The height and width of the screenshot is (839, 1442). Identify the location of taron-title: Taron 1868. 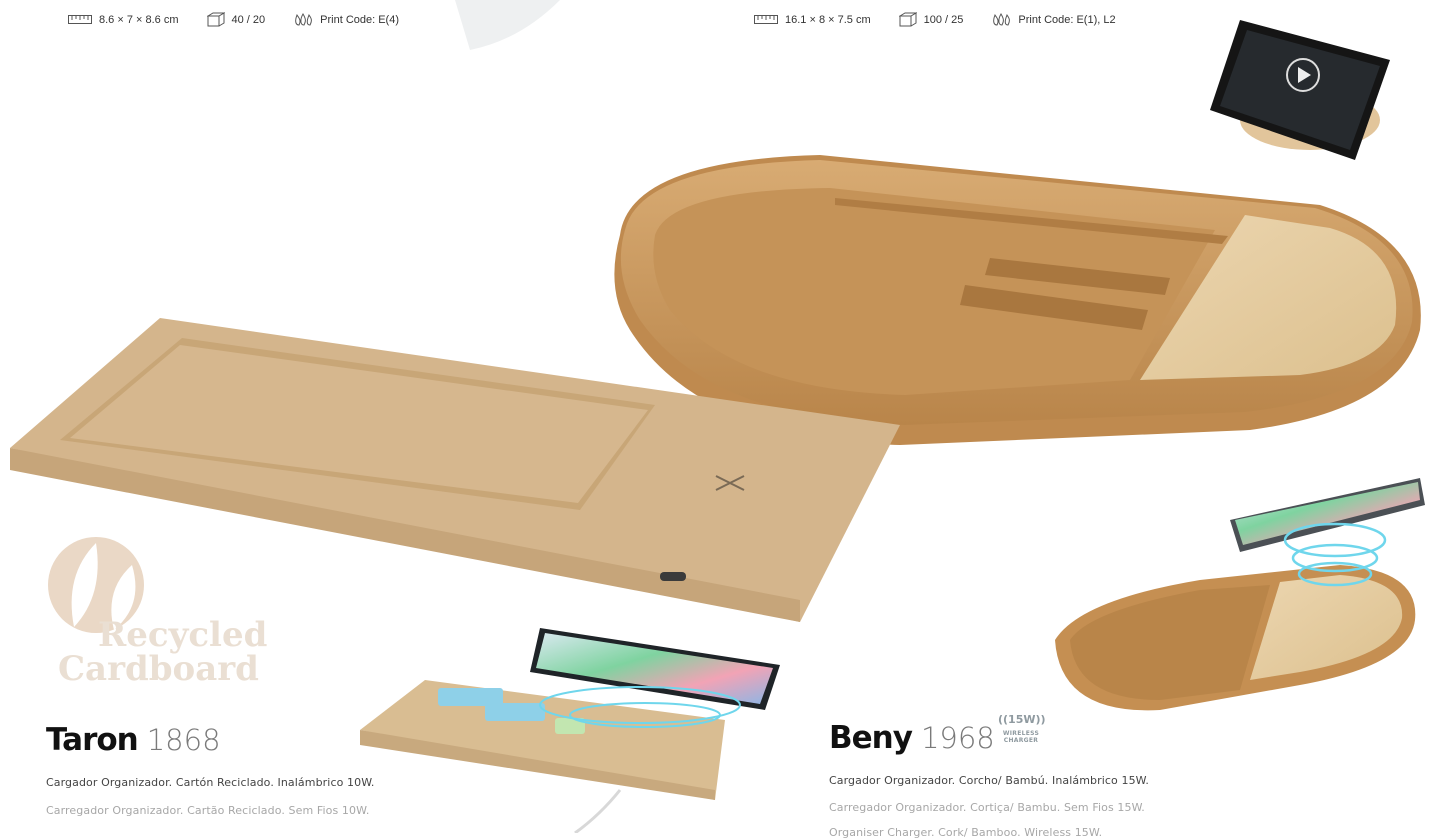
(133, 740).